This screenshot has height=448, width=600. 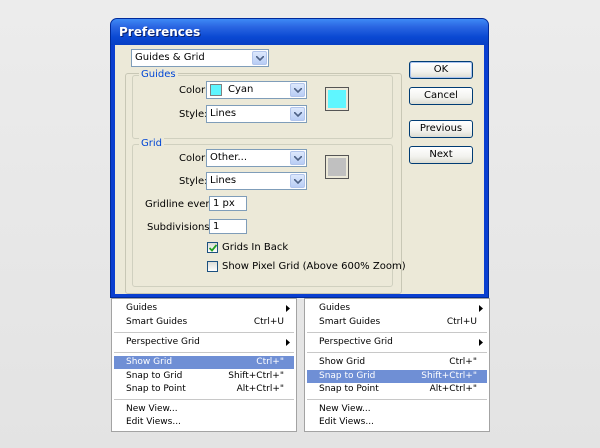 What do you see at coordinates (441, 155) in the screenshot?
I see `next-button: Next` at bounding box center [441, 155].